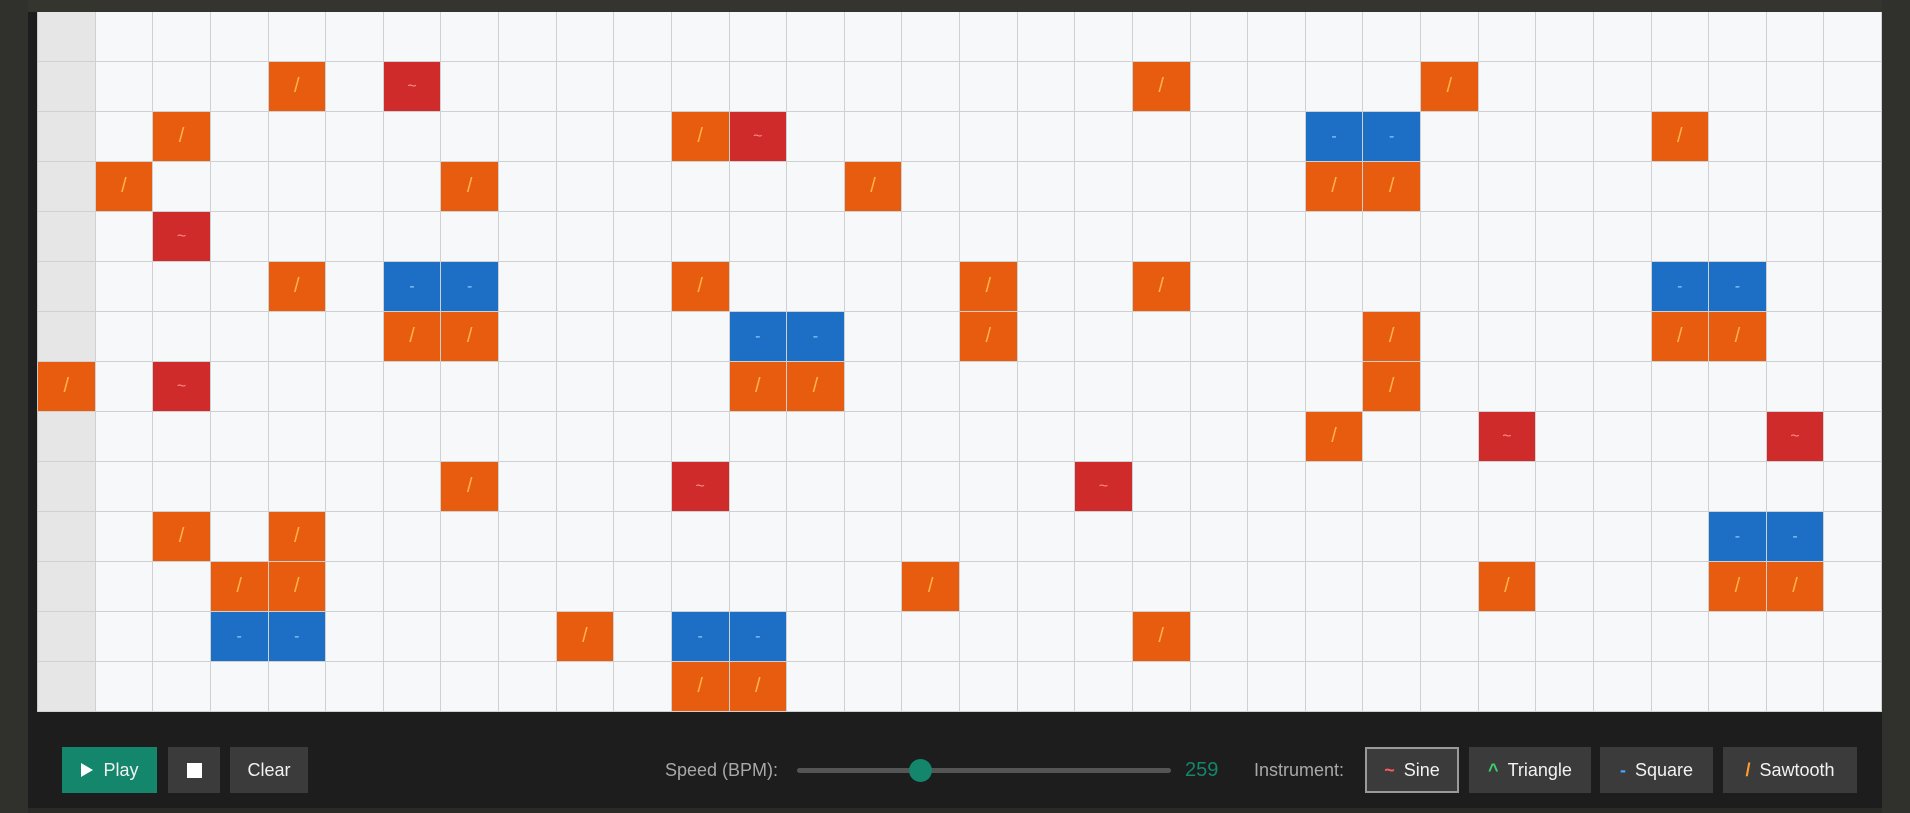  Describe the element at coordinates (984, 770) in the screenshot. I see `speed-slider` at that location.